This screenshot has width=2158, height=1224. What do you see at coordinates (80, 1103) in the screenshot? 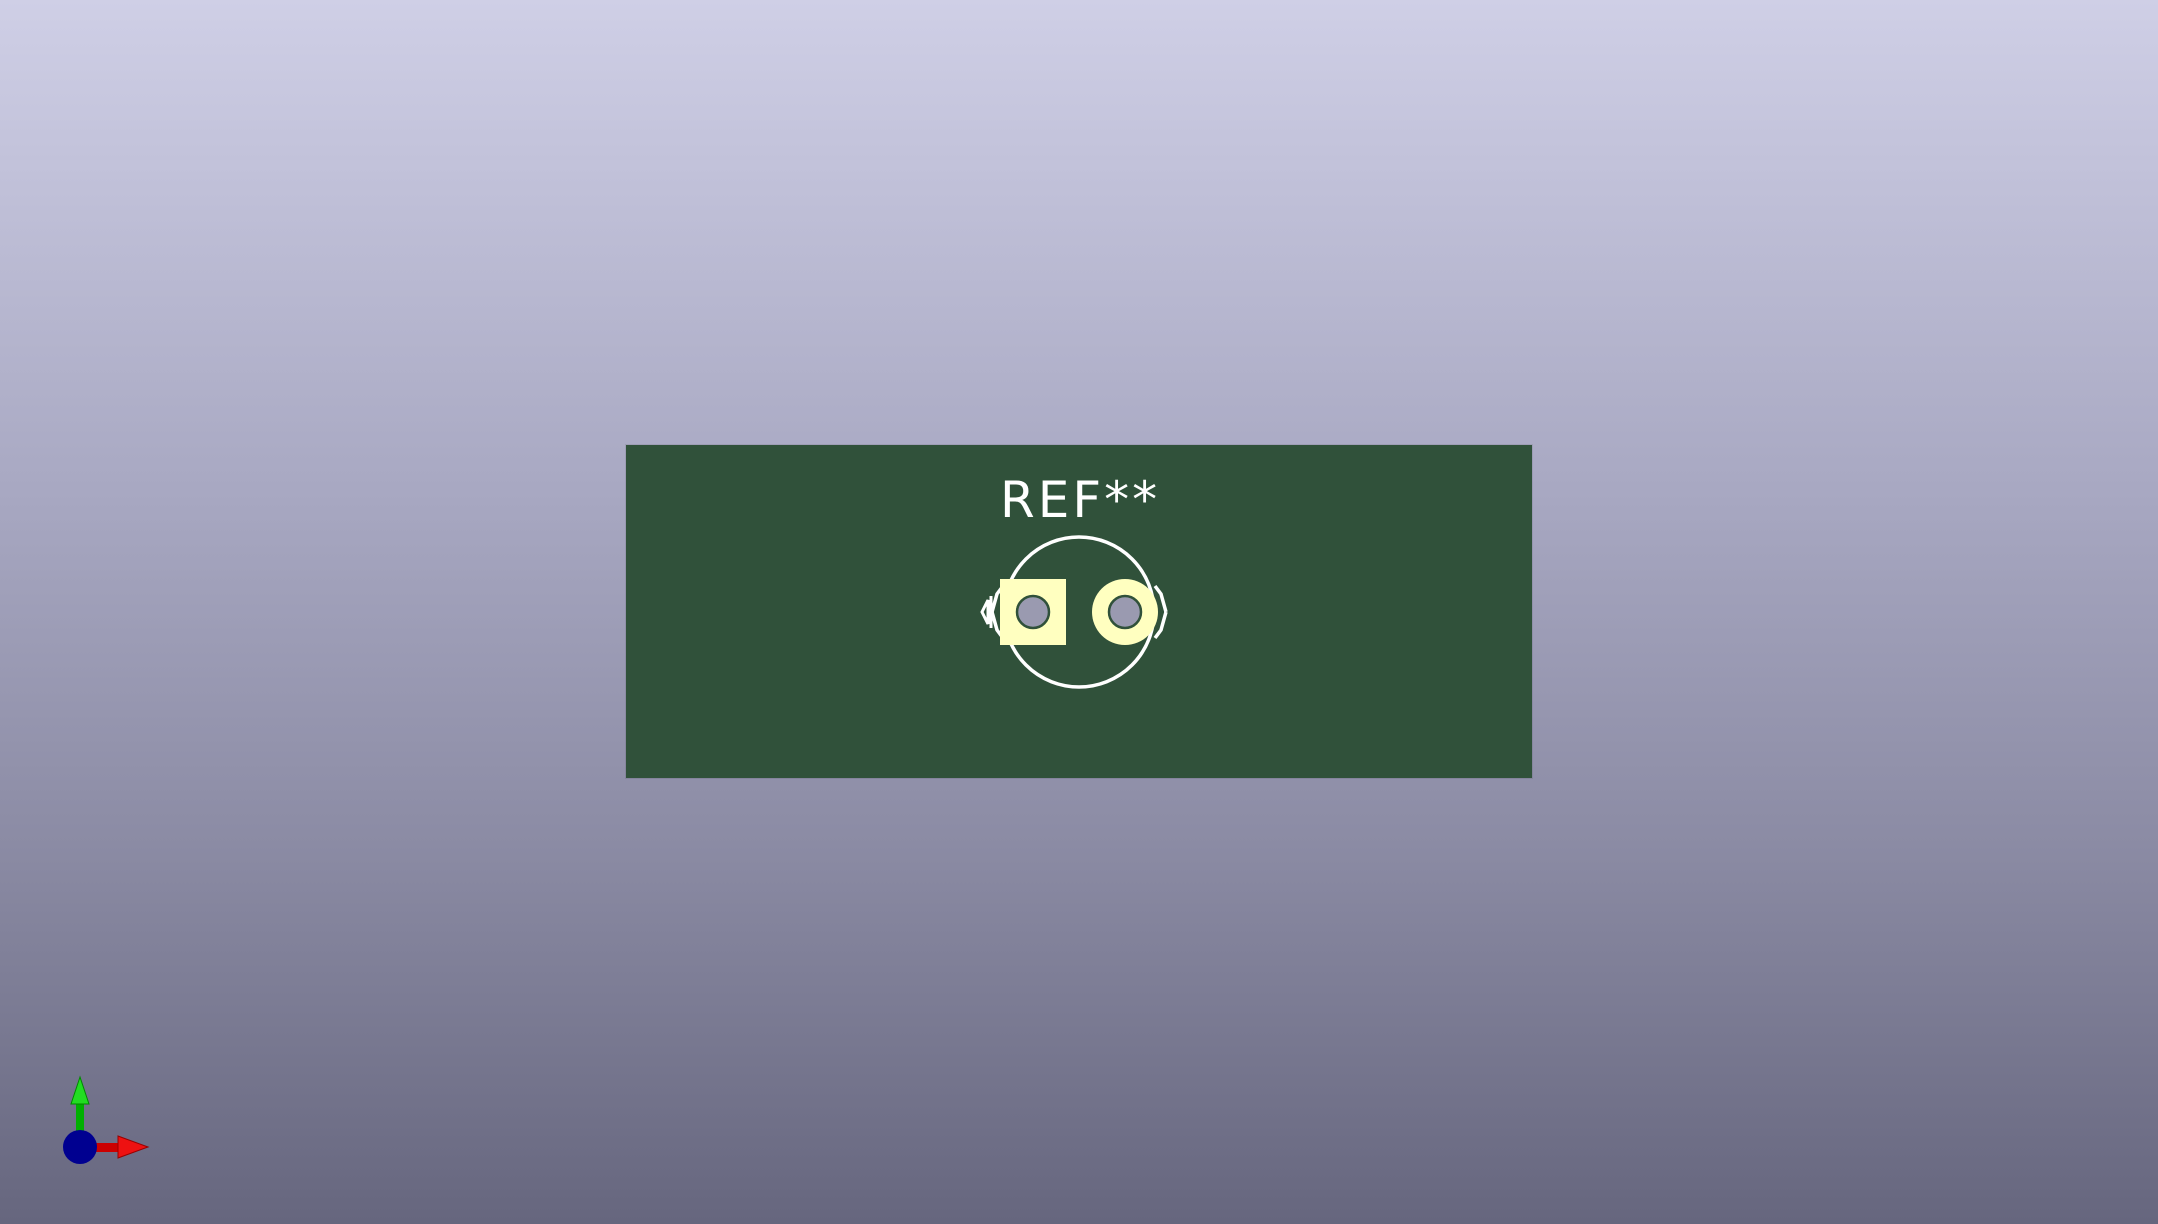
I see `y-axis-arrow-icon` at bounding box center [80, 1103].